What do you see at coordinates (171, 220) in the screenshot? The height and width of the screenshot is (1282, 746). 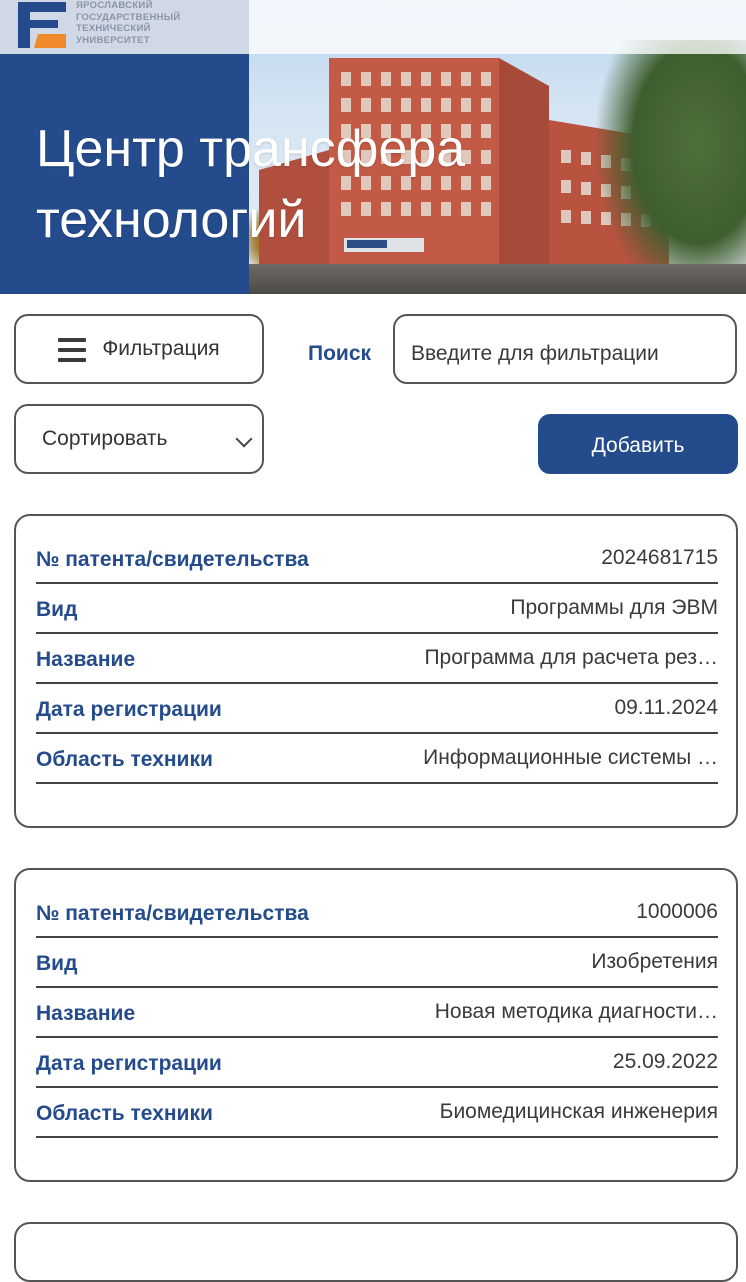 I see `page-title-line2: технологий` at bounding box center [171, 220].